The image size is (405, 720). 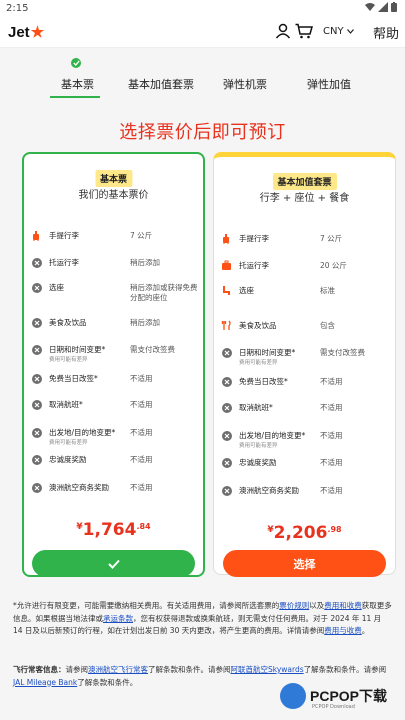 What do you see at coordinates (304, 181) in the screenshot?
I see `fare-badge: 基本加值套票` at bounding box center [304, 181].